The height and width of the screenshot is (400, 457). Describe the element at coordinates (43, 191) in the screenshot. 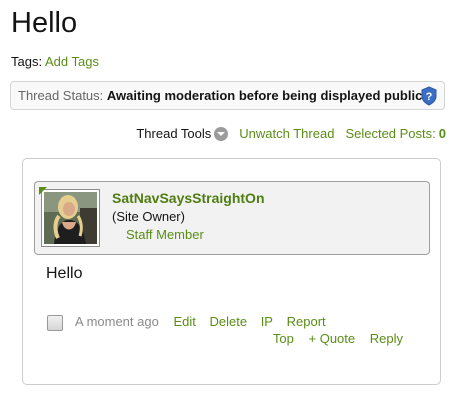

I see `online-indicator-icon` at that location.